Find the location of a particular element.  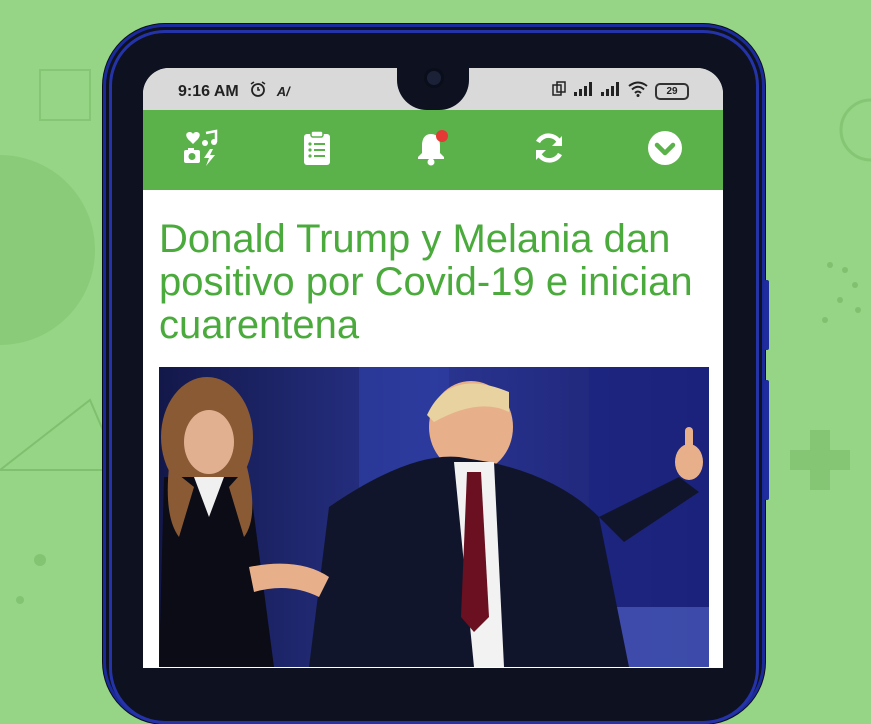

chevron-down-circle-icon is located at coordinates (665, 150).